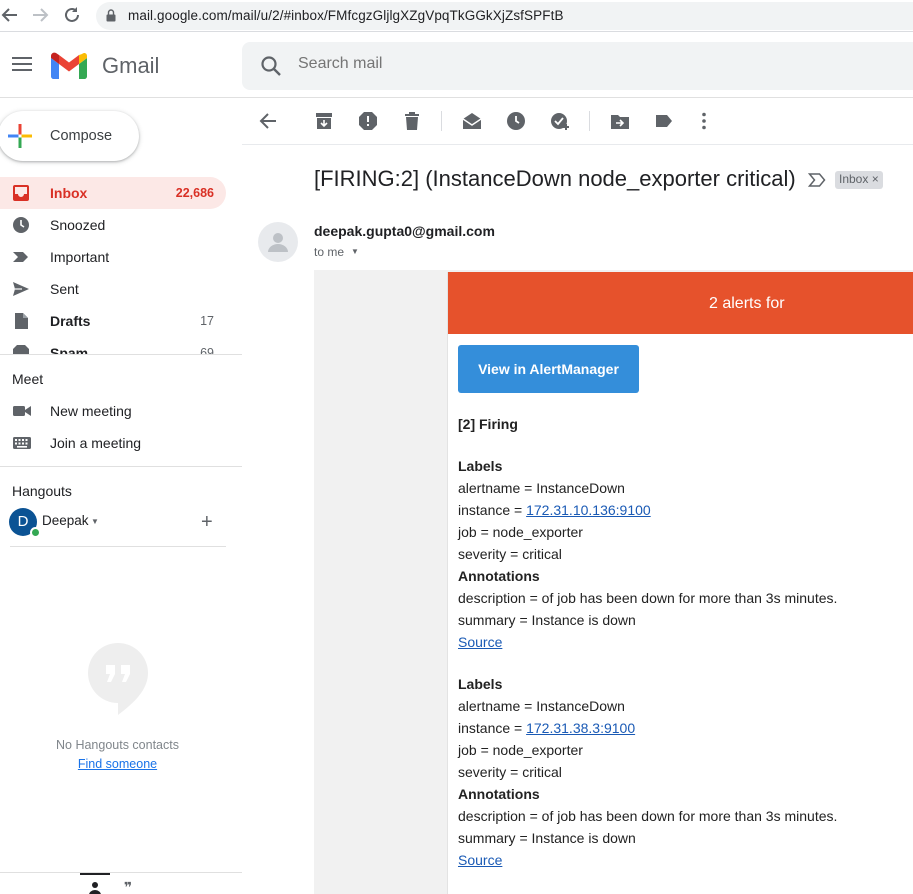  I want to click on new-meeting-label: New meeting, so click(91, 411).